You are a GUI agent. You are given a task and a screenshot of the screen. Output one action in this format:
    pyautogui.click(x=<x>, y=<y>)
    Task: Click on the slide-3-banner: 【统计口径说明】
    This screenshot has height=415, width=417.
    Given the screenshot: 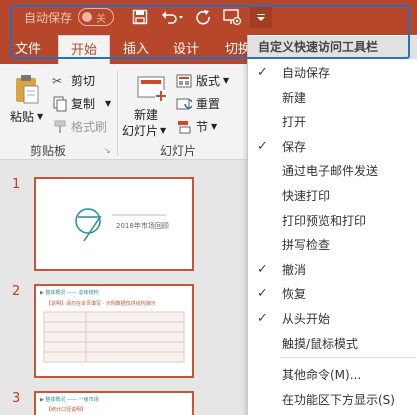 What is the action you would take?
    pyautogui.click(x=66, y=410)
    